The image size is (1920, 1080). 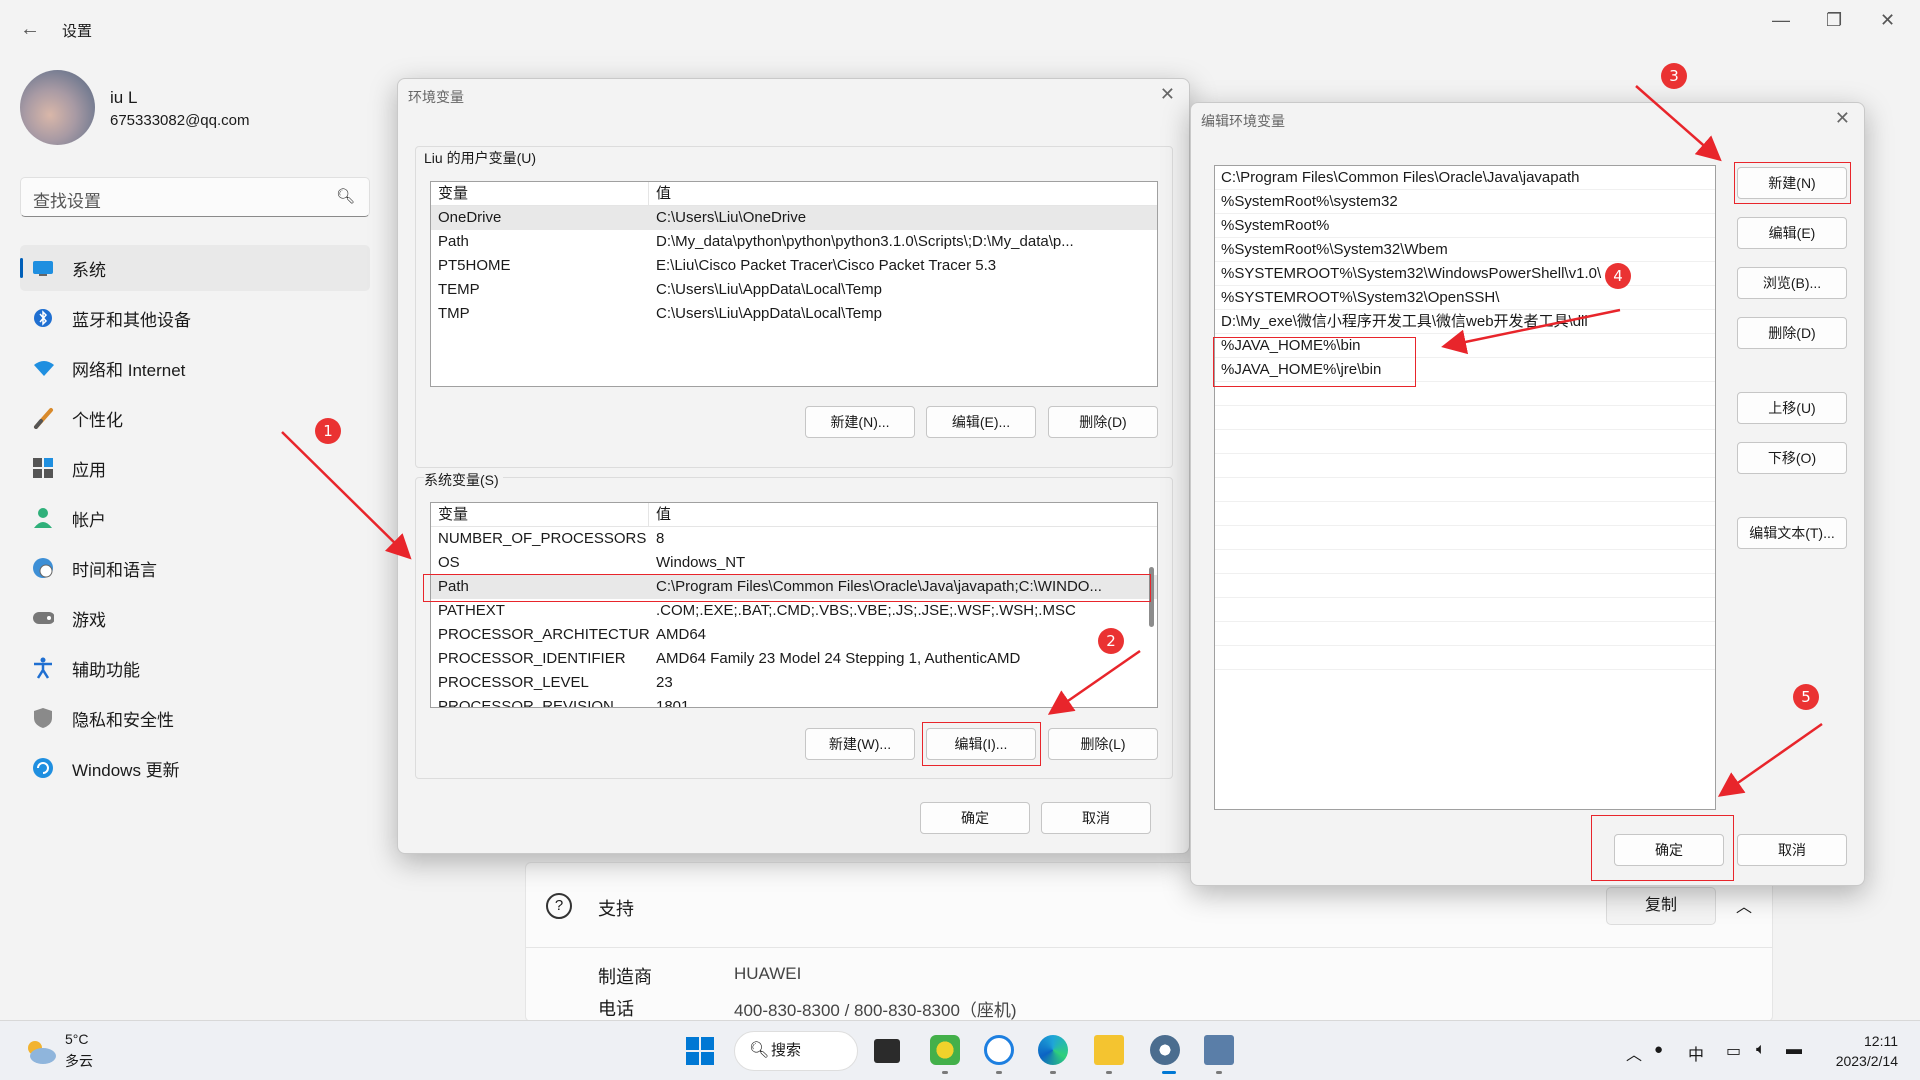 What do you see at coordinates (195, 568) in the screenshot?
I see `nav-item-time-language: 时间和语言` at bounding box center [195, 568].